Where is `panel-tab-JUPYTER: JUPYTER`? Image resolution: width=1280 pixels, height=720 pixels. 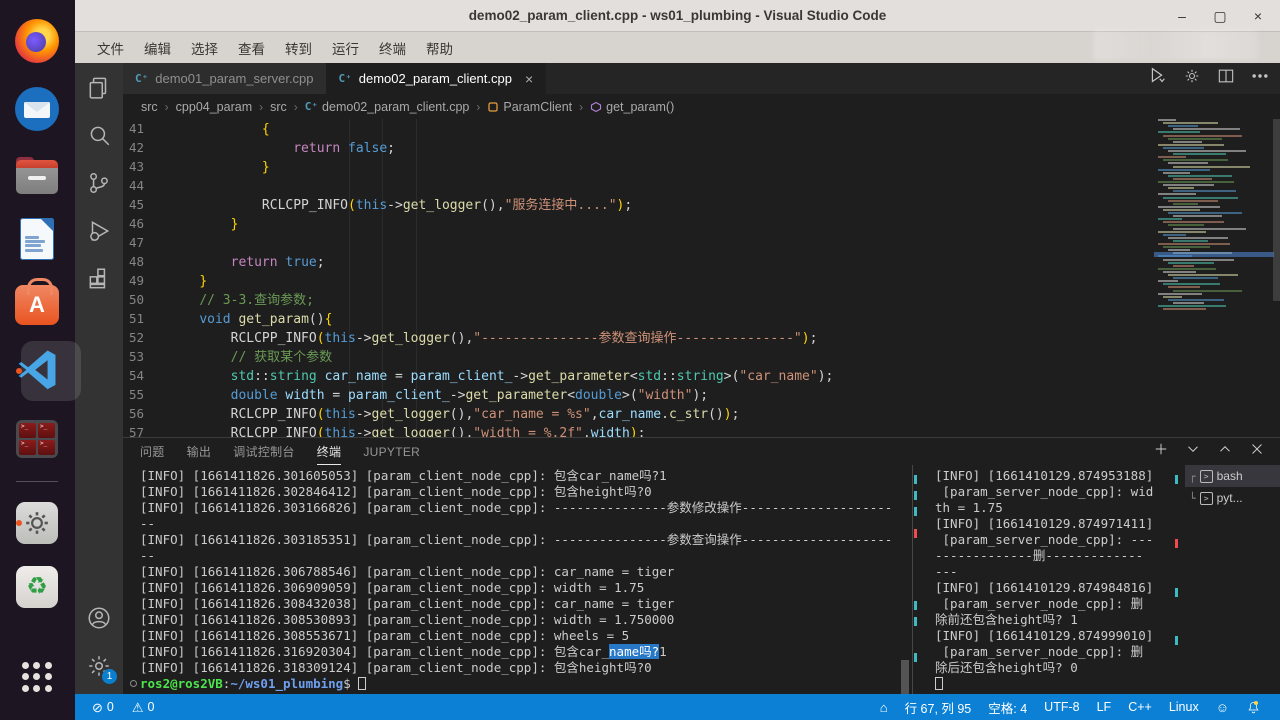
panel-tab-JUPYTER: JUPYTER is located at coordinates (391, 451).